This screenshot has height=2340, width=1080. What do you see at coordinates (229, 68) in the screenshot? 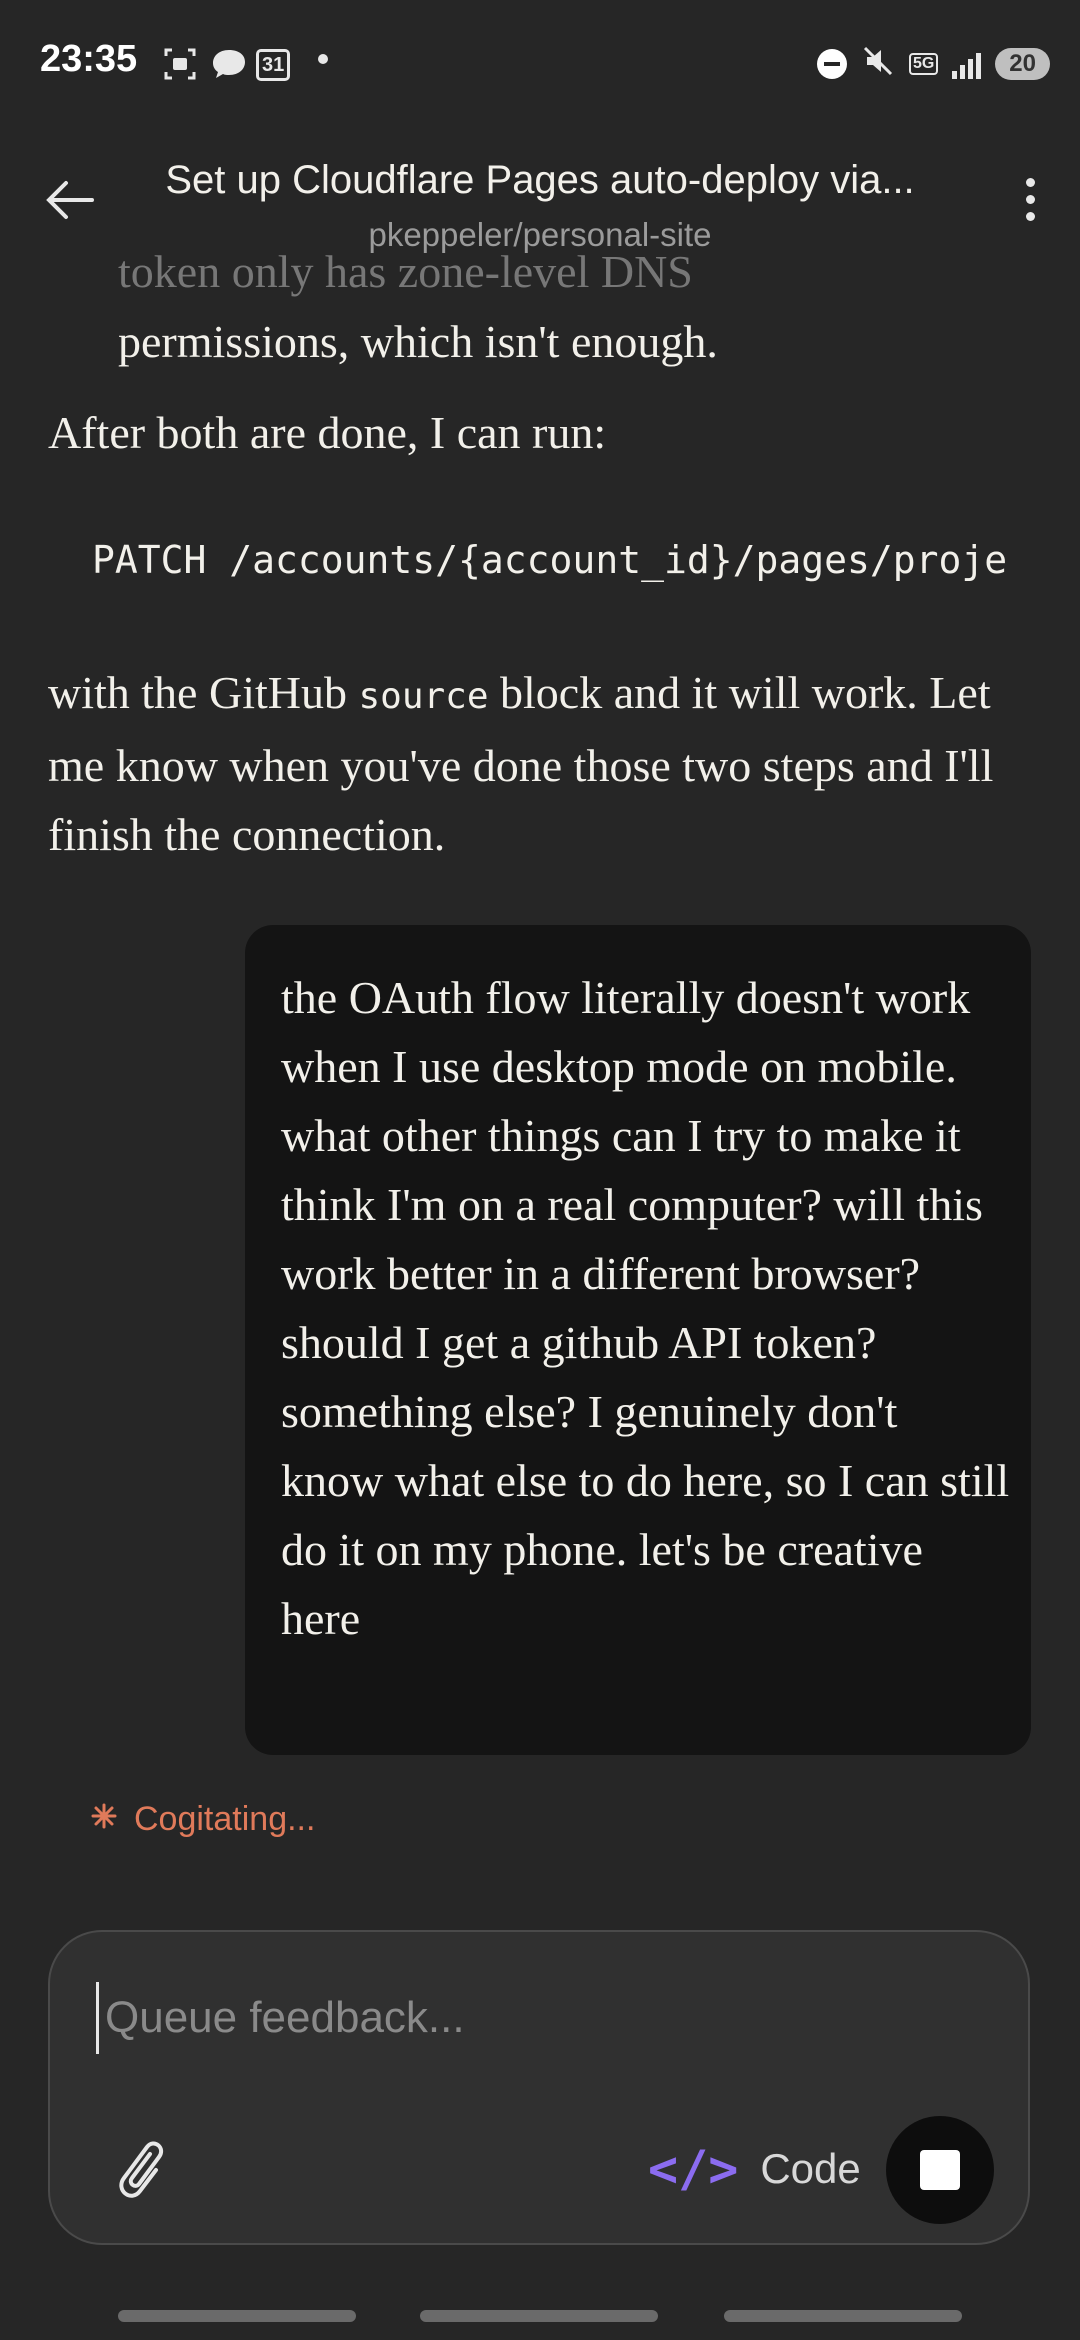
I see `chat-bubble-icon` at bounding box center [229, 68].